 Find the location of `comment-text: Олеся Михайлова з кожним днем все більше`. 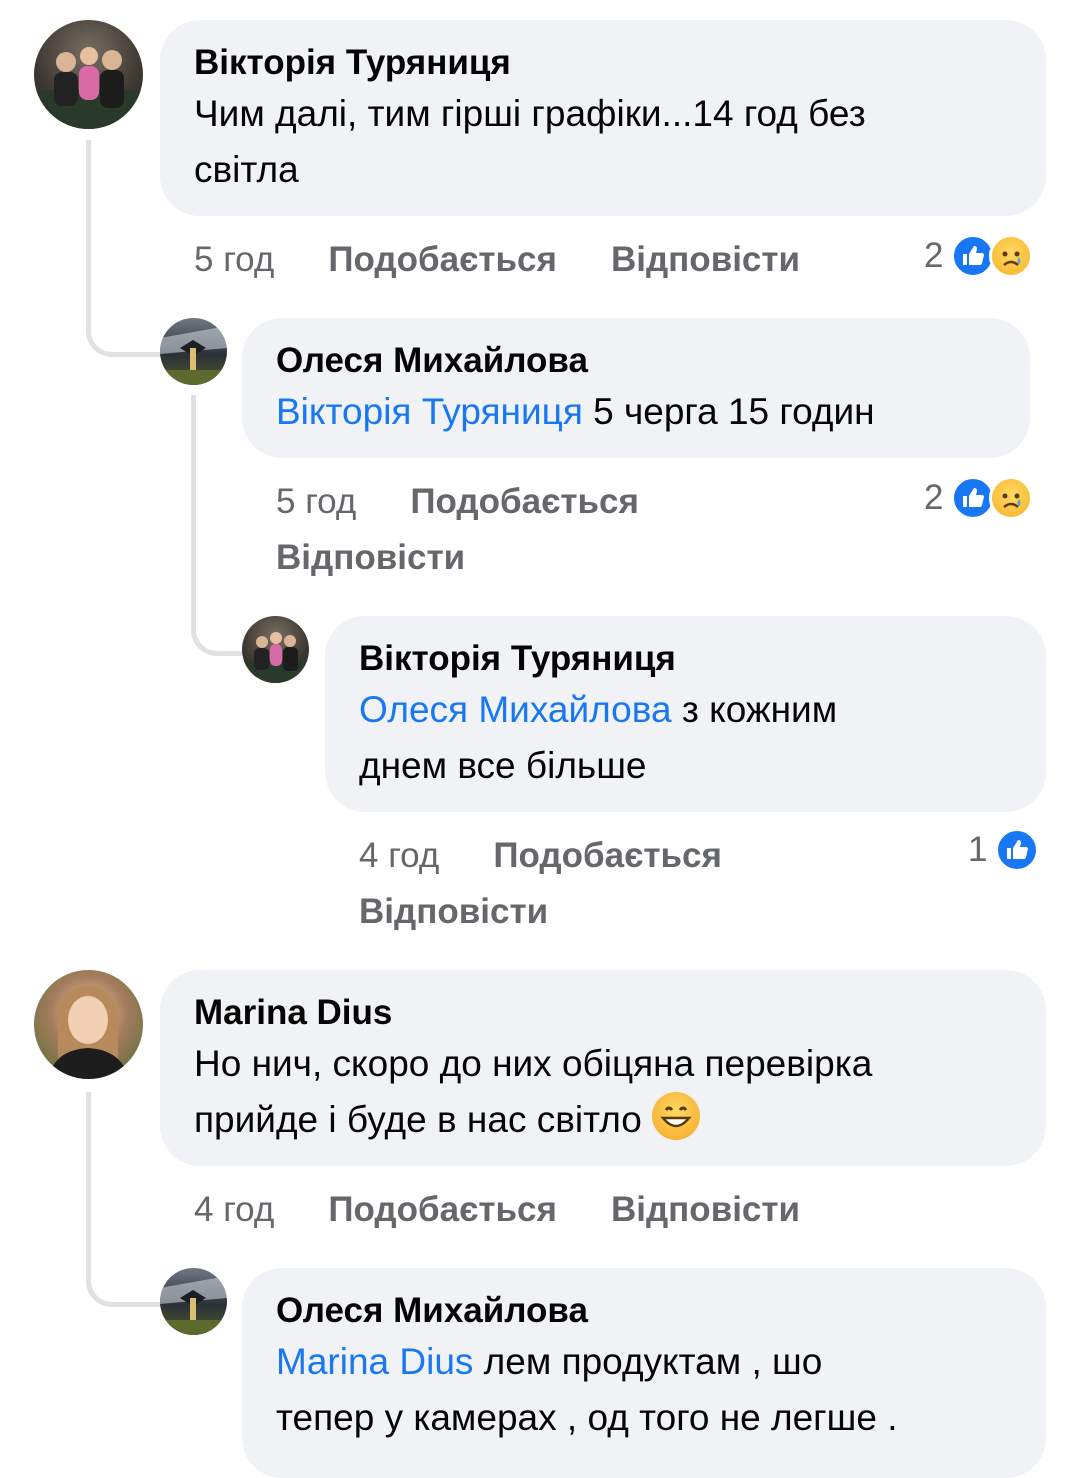

comment-text: Олеся Михайлова з кожним днем все більше is located at coordinates (685, 738).